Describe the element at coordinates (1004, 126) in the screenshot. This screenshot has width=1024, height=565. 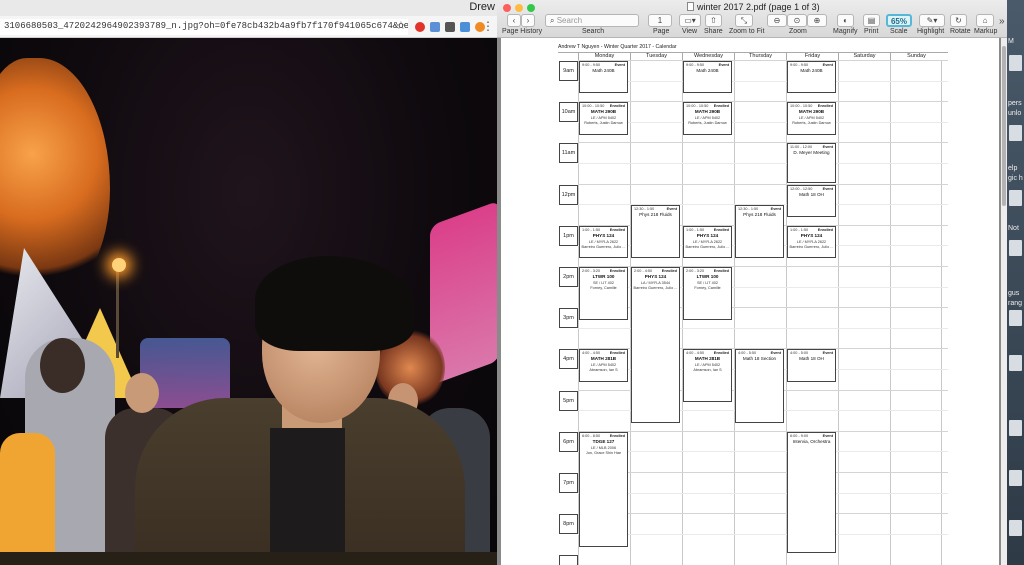
I see `scrollbar-thumb` at that location.